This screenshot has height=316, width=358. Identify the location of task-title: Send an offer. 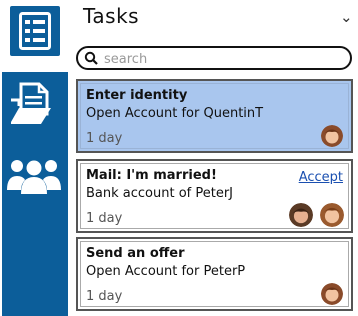
(135, 253).